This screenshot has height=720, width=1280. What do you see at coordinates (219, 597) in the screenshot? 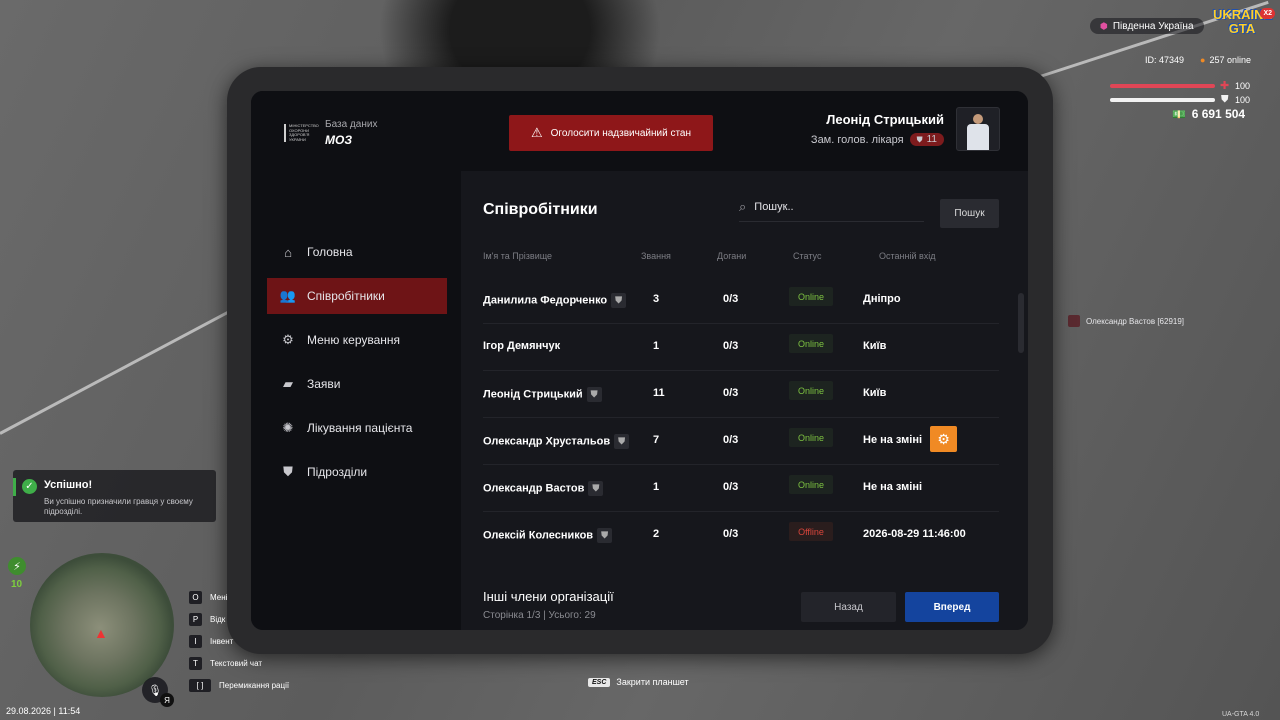
I see `keybind-label: Мені` at bounding box center [219, 597].